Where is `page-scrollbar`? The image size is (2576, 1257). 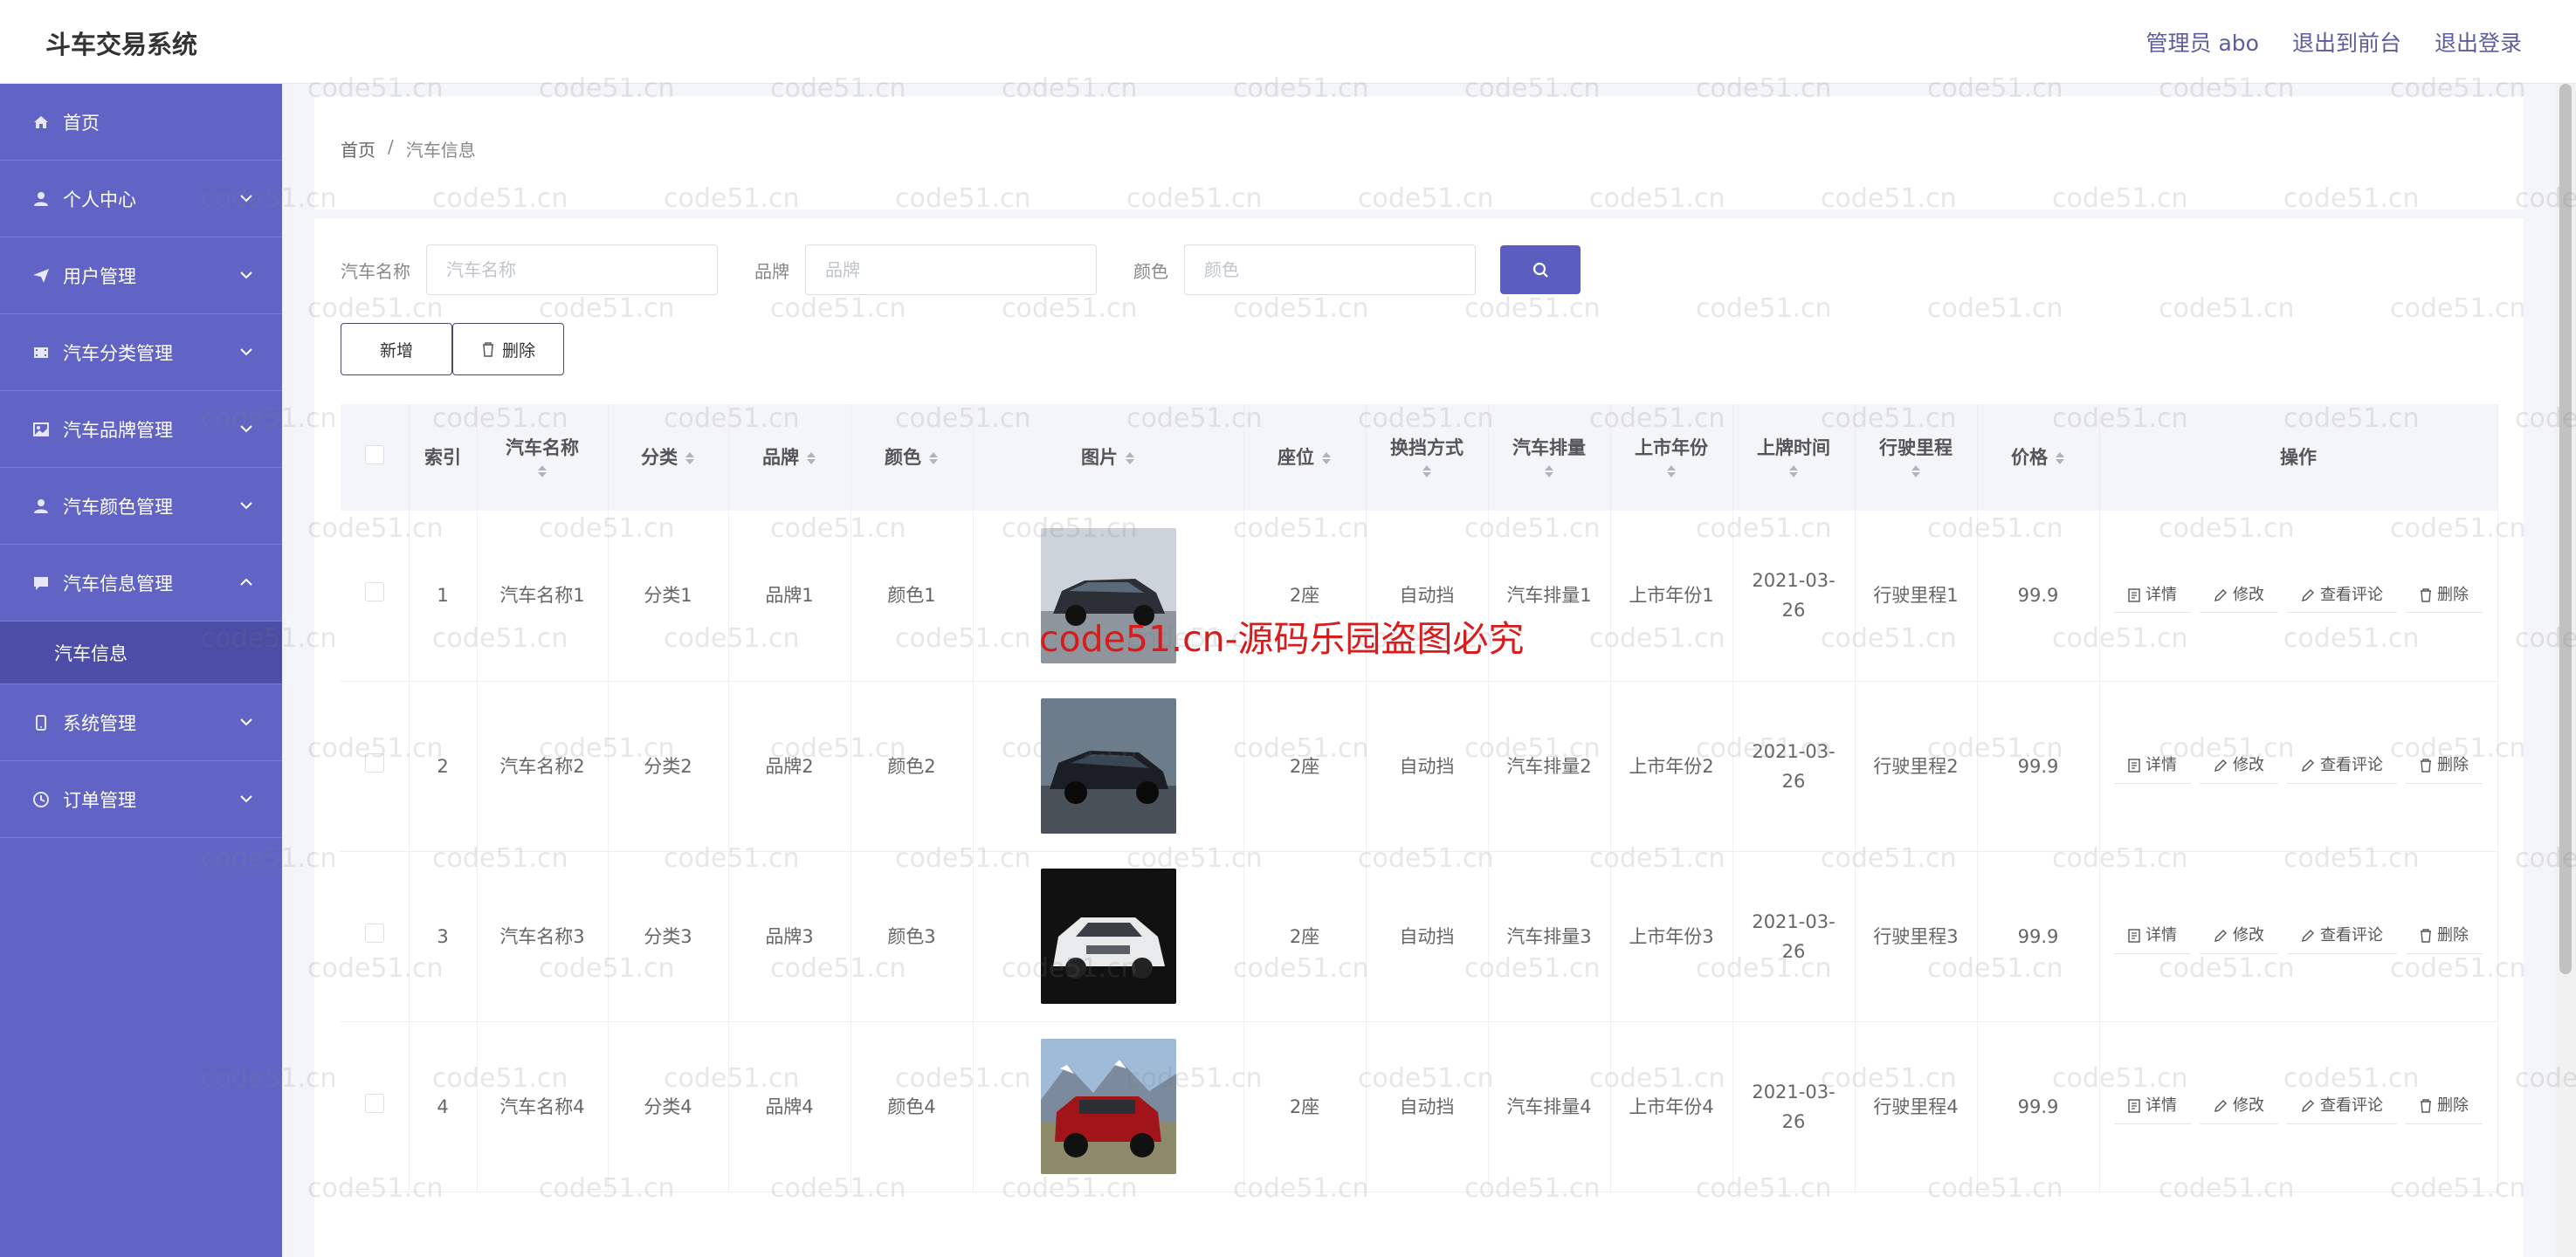 page-scrollbar is located at coordinates (2565, 671).